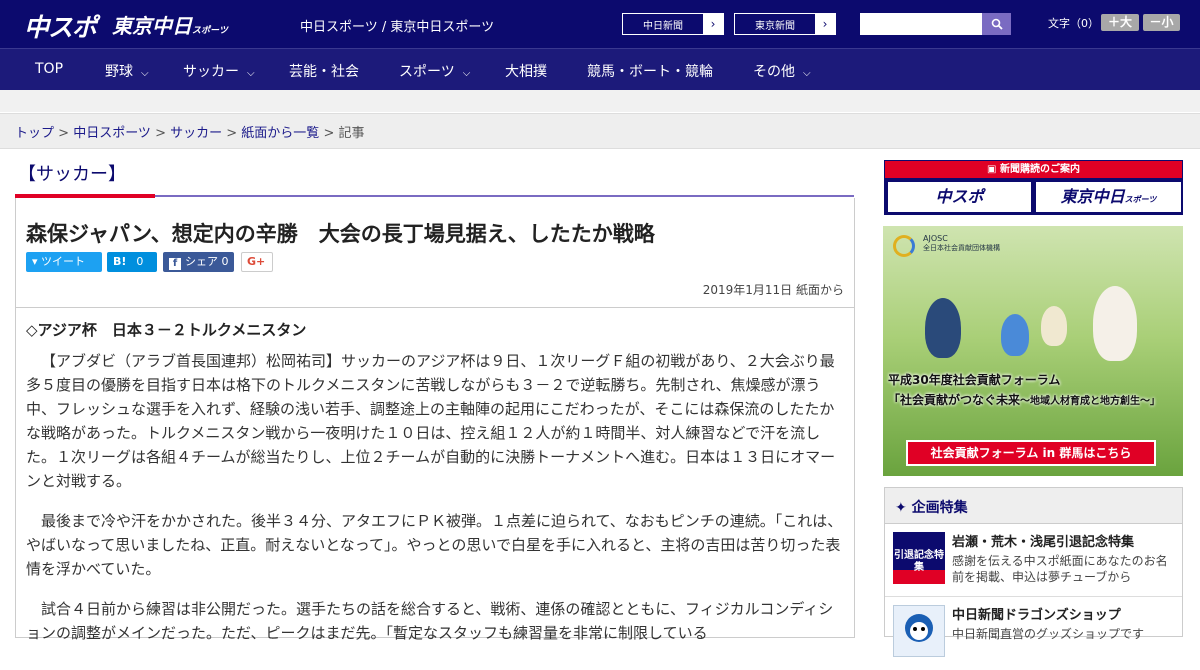 The height and width of the screenshot is (670, 1200). What do you see at coordinates (132, 262) in the screenshot?
I see `hatena-button: B! 0` at bounding box center [132, 262].